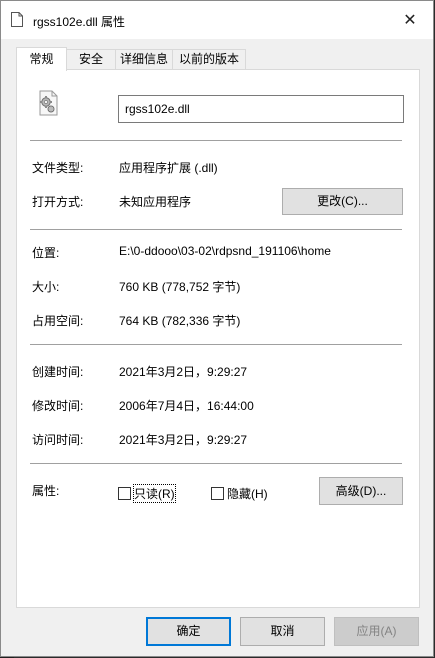 This screenshot has height=658, width=435. What do you see at coordinates (79, 22) in the screenshot?
I see `window-title: rgss102e.dll 属性` at bounding box center [79, 22].